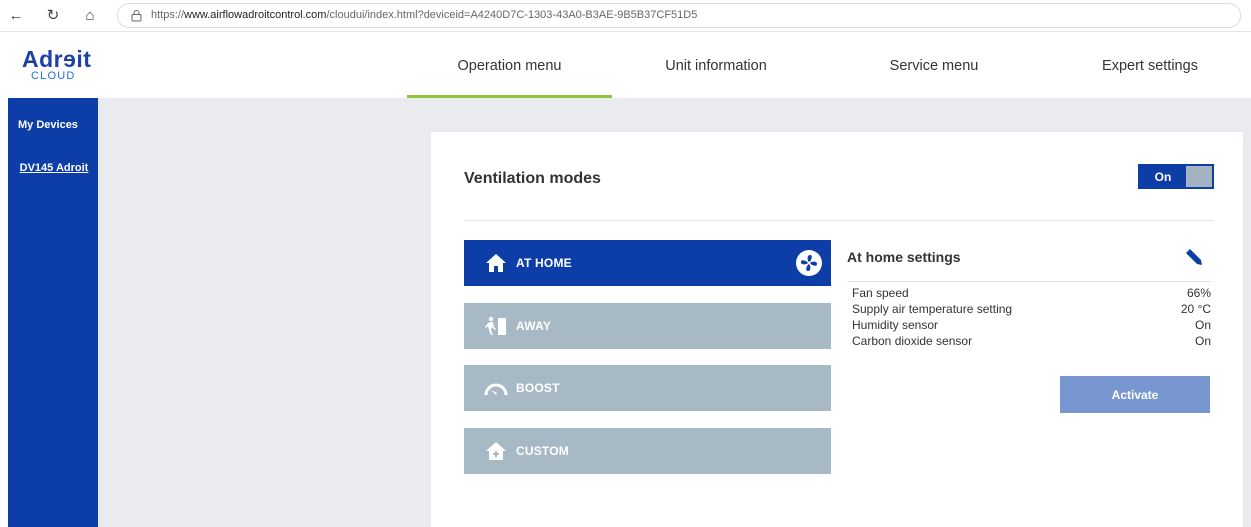 This screenshot has height=527, width=1251. Describe the element at coordinates (647, 388) in the screenshot. I see `mode-boost-button: BOOST` at that location.